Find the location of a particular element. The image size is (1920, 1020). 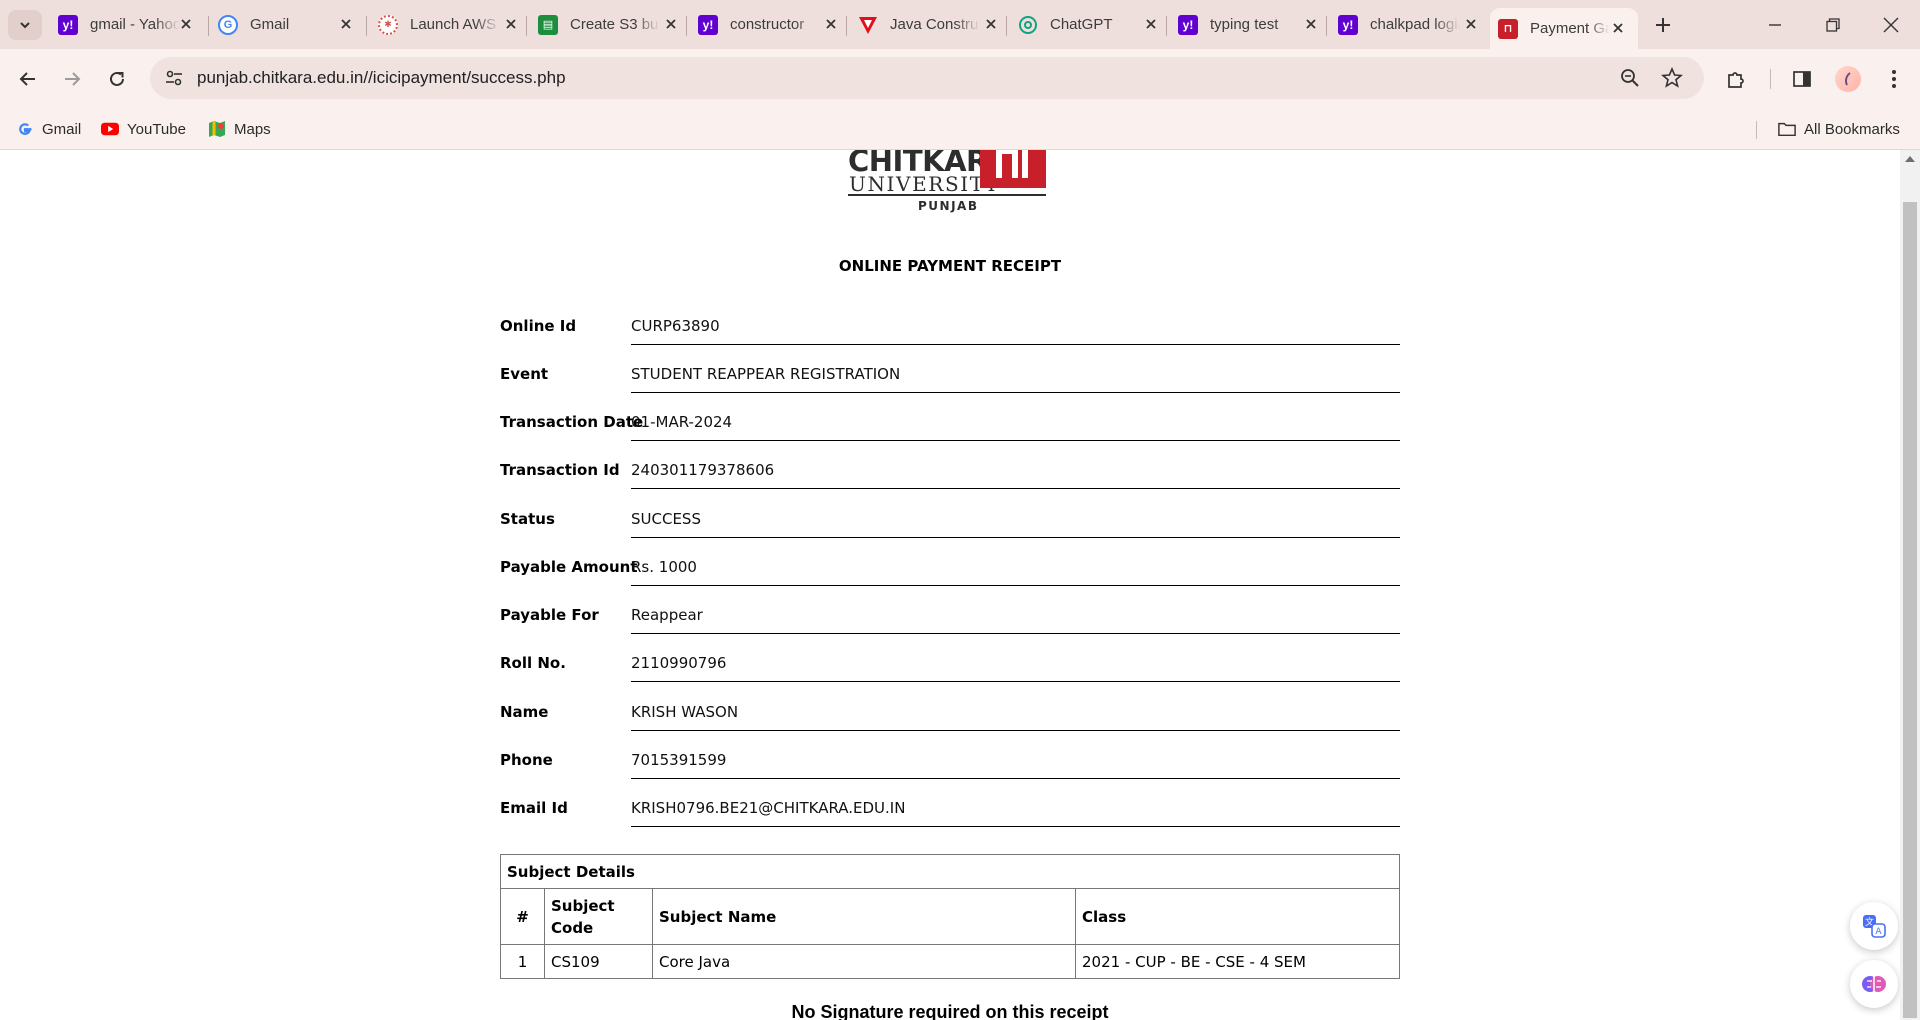

reload-icon is located at coordinates (117, 78).